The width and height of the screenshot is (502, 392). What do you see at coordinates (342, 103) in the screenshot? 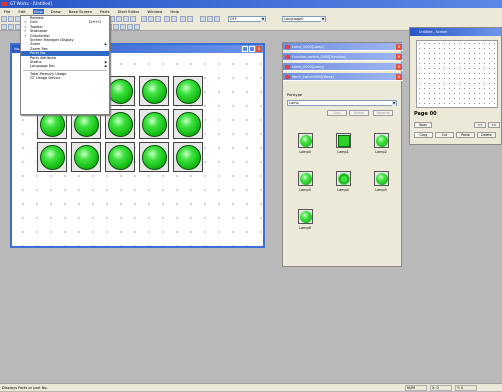
I see `parttype-combo: Lamp` at bounding box center [342, 103].